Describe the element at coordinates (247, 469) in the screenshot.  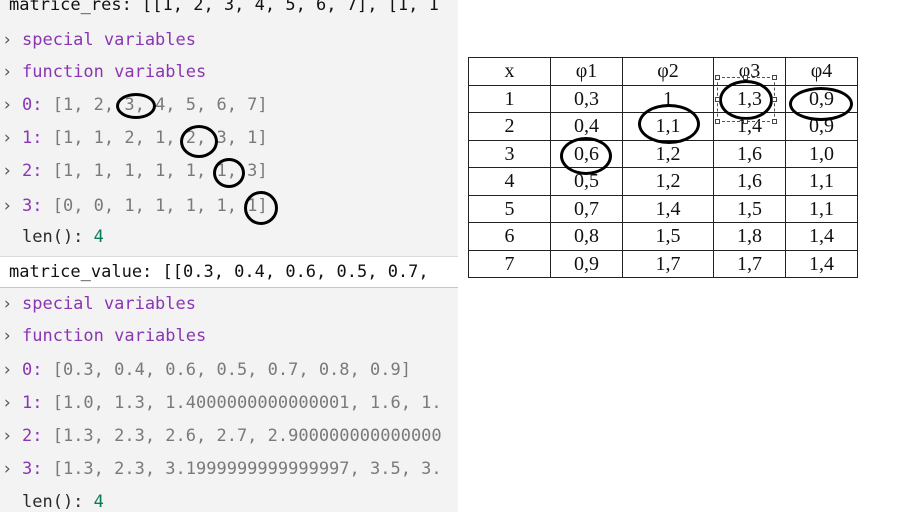
I see `row-value: [1.3, 2.3, 3.1999999999999997, 3.5, 3.` at that location.